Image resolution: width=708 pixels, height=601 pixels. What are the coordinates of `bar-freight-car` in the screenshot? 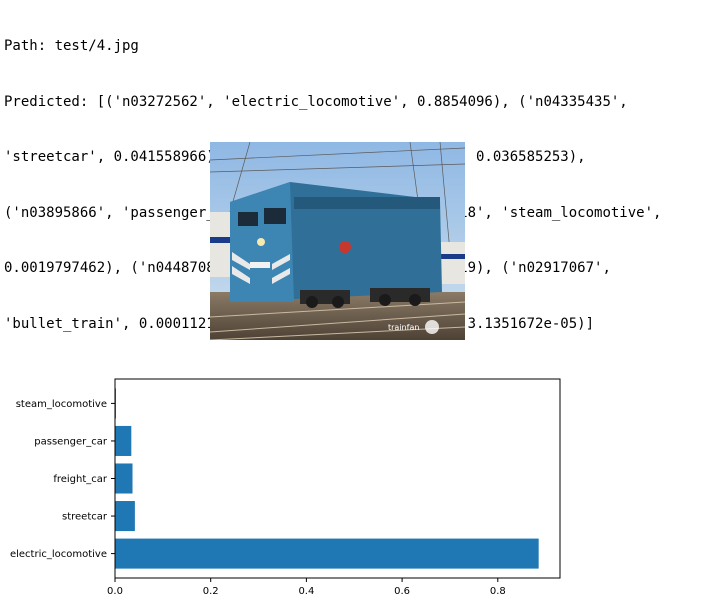 It's located at (124, 478).